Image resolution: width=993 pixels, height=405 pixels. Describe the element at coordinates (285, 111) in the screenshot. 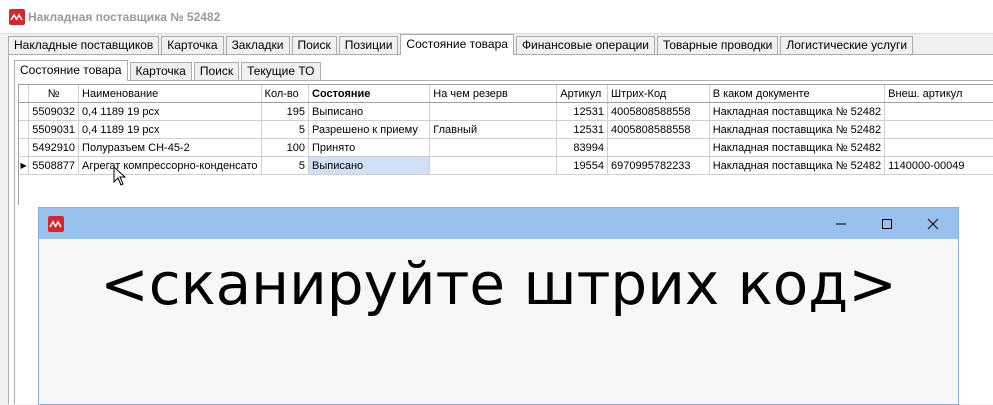

I see `cell-qty: 195` at that location.